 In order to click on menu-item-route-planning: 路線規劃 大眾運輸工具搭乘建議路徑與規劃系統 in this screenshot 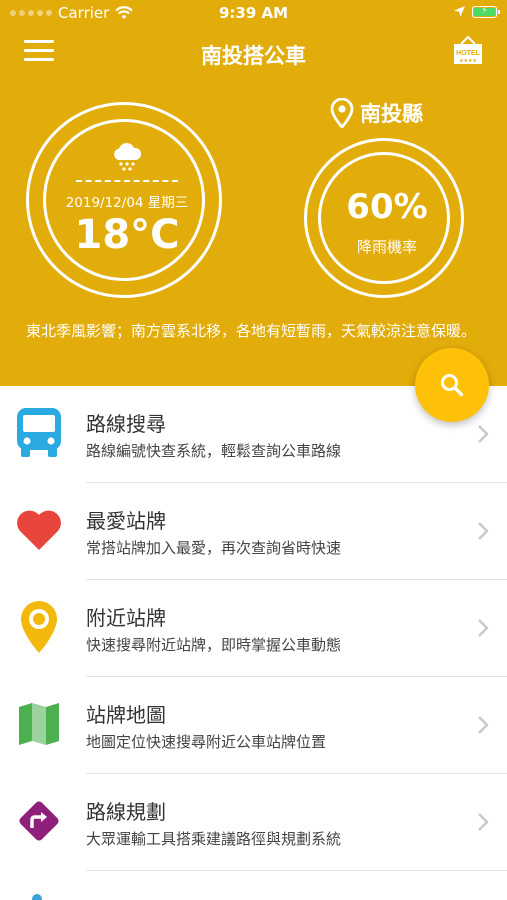, I will do `click(253, 822)`.